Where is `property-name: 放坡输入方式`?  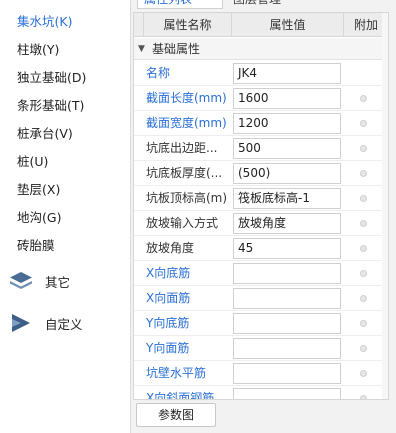 property-name: 放坡输入方式 is located at coordinates (182, 223).